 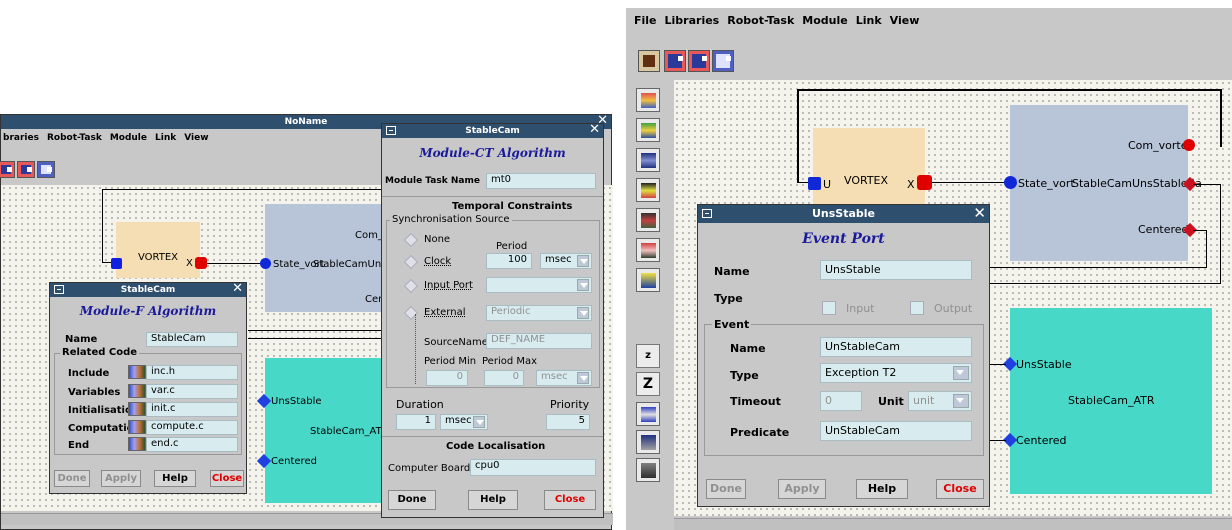 What do you see at coordinates (158, 250) in the screenshot?
I see `vortex-module: VORTEX` at bounding box center [158, 250].